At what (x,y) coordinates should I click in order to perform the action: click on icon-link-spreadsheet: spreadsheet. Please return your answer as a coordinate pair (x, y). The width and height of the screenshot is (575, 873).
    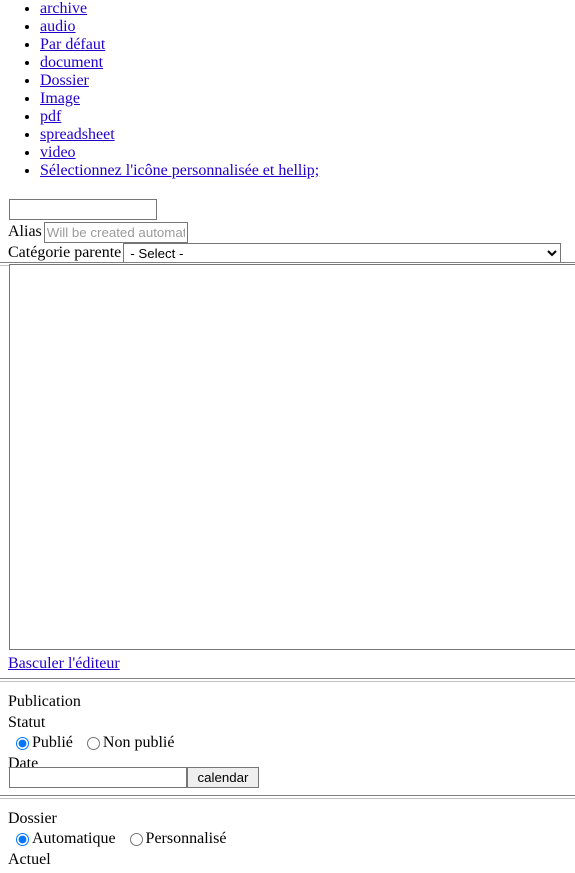
    Looking at the image, I should click on (77, 134).